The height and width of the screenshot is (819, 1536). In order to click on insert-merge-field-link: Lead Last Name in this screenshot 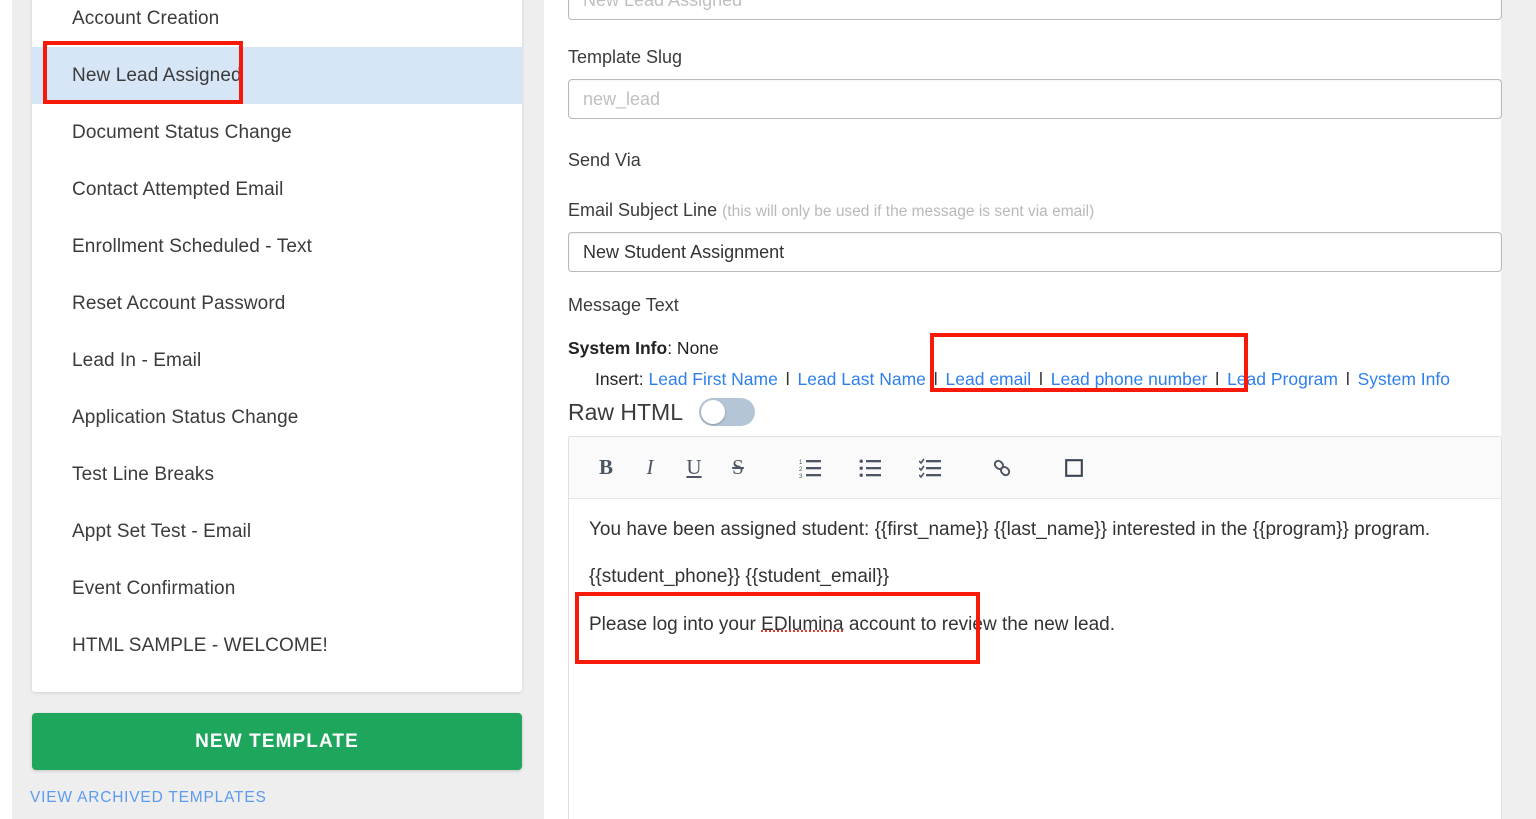, I will do `click(861, 379)`.